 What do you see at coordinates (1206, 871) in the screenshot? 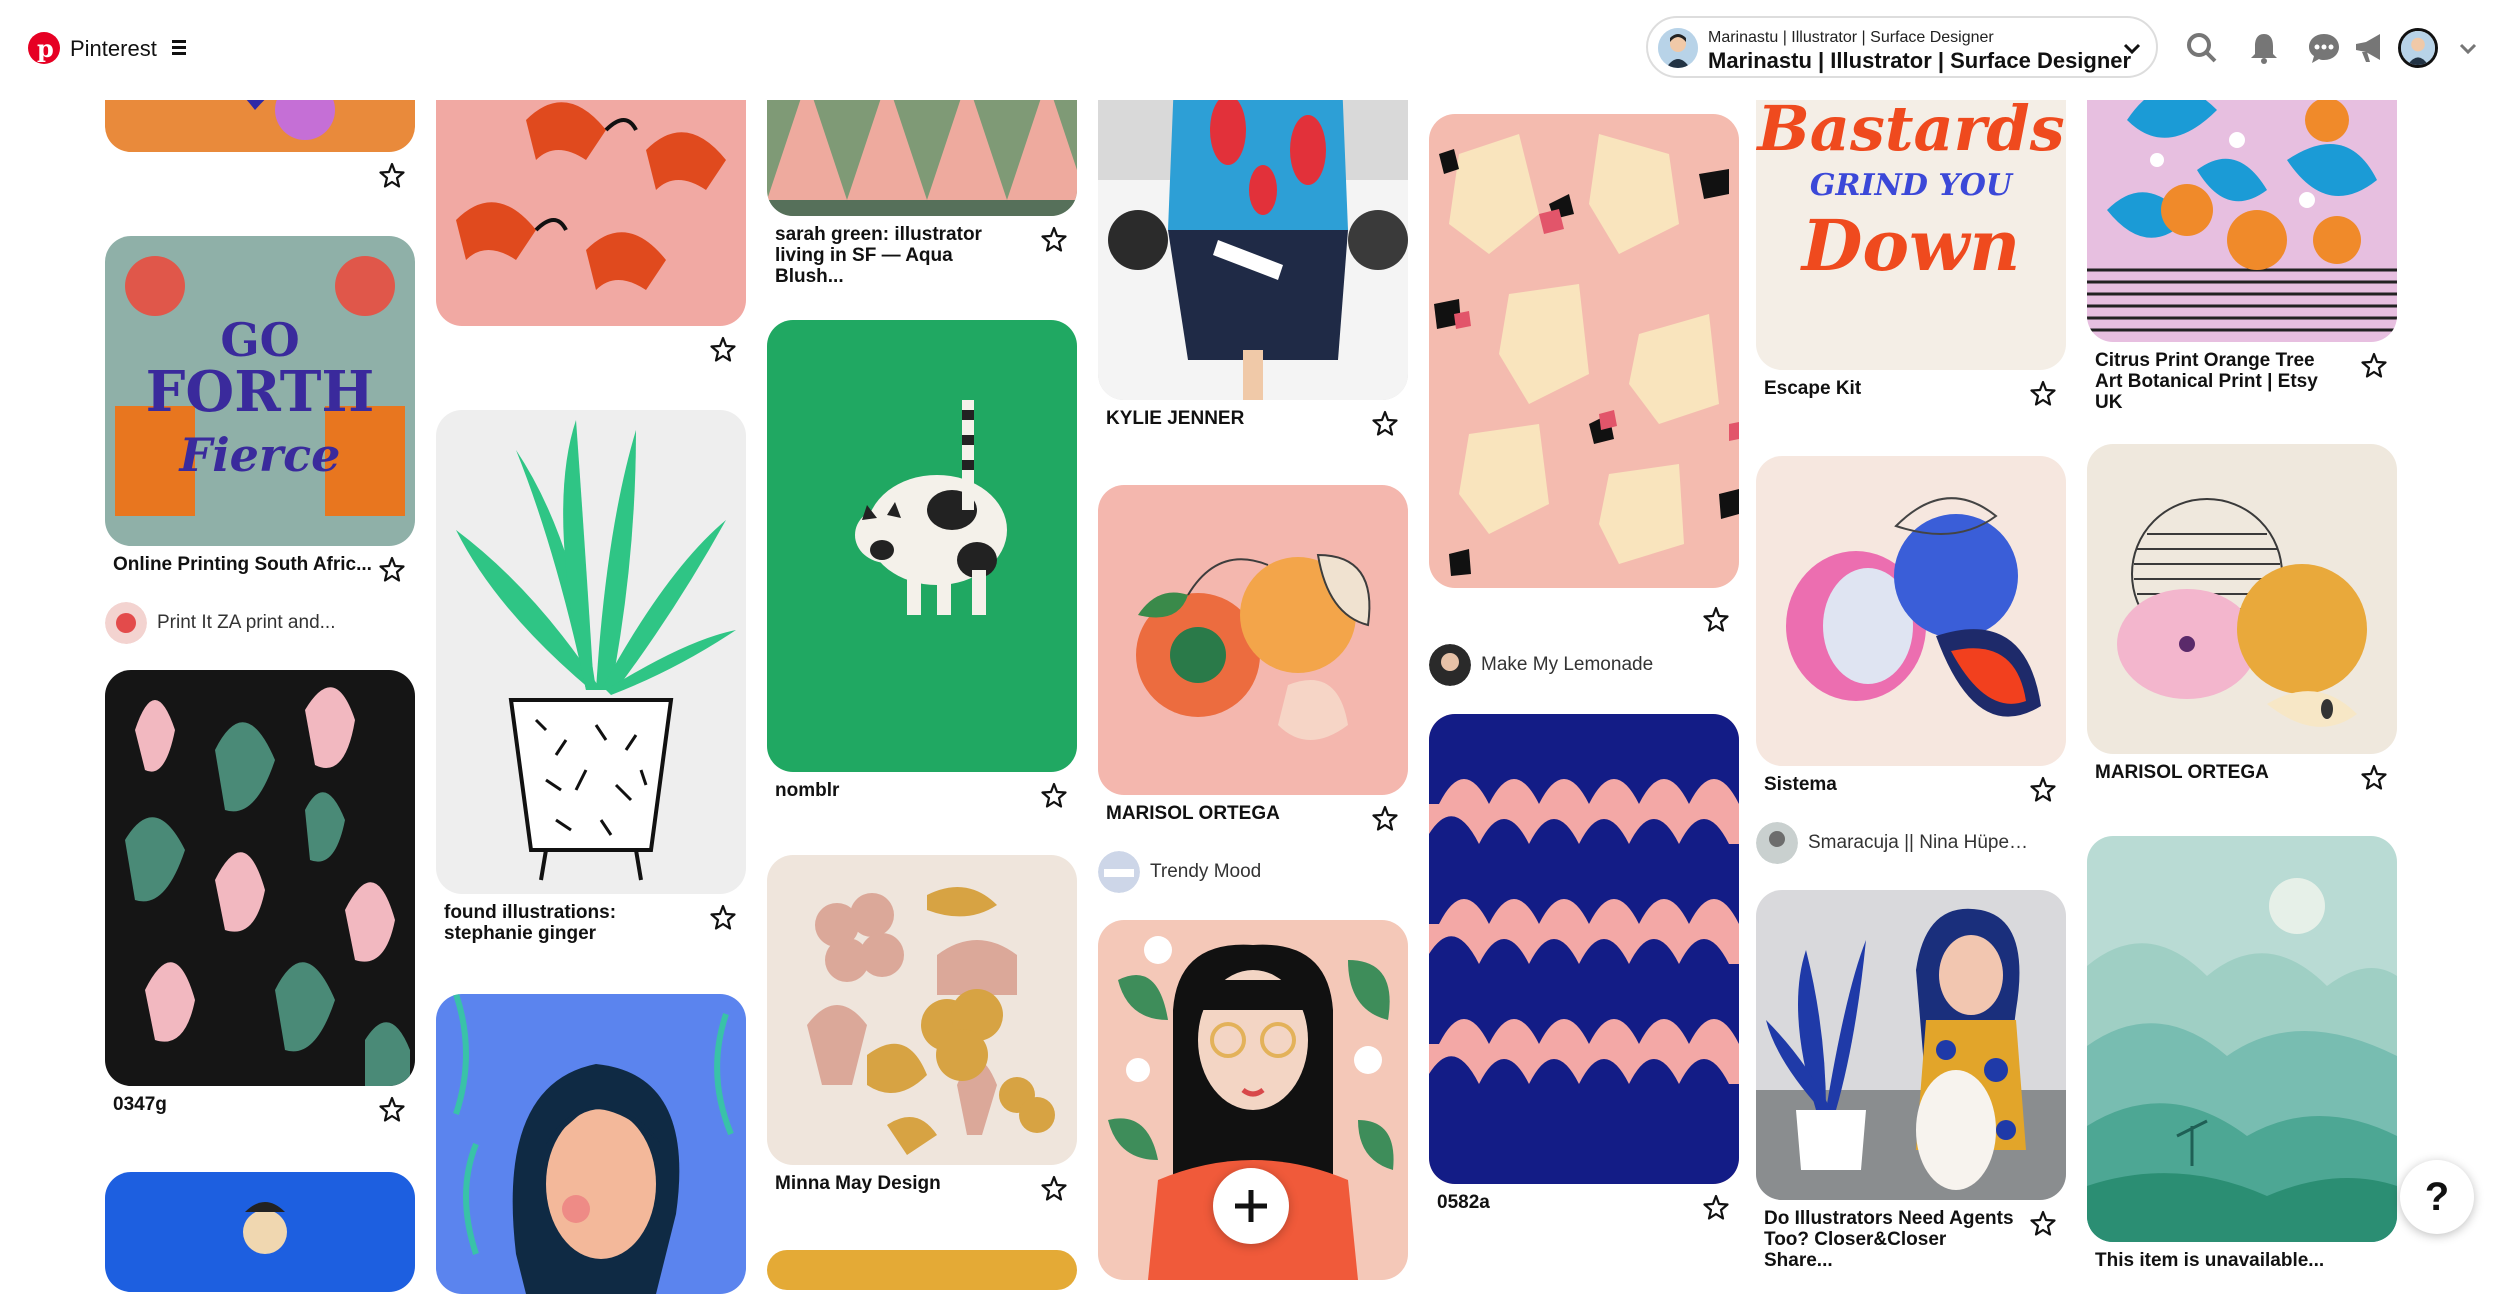
I see `source-name: Trendy Mood` at bounding box center [1206, 871].